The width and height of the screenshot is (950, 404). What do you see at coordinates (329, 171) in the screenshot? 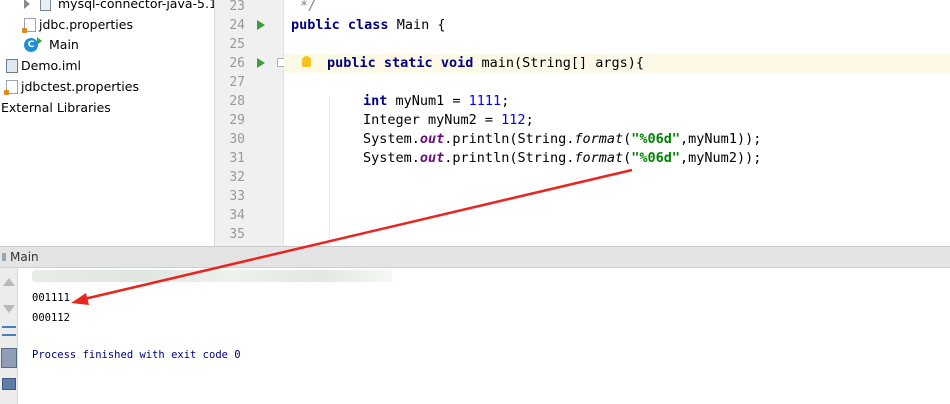
I see `indent-guide` at bounding box center [329, 171].